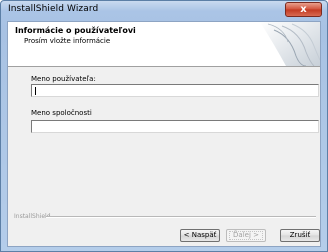 This screenshot has height=252, width=328. What do you see at coordinates (67, 41) in the screenshot?
I see `header-subtitle: Prosím vložte informácie` at bounding box center [67, 41].